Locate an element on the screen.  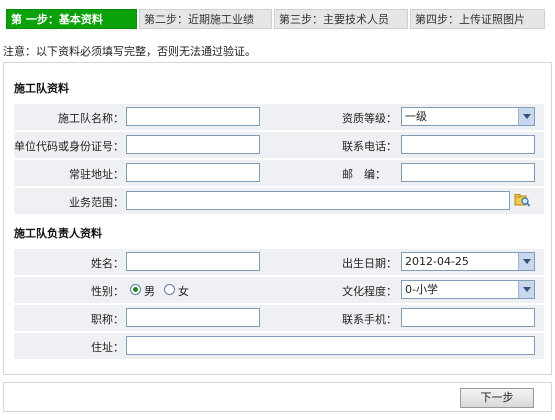
leader-row-title: 职称： 联系手机： is located at coordinates (279, 317).